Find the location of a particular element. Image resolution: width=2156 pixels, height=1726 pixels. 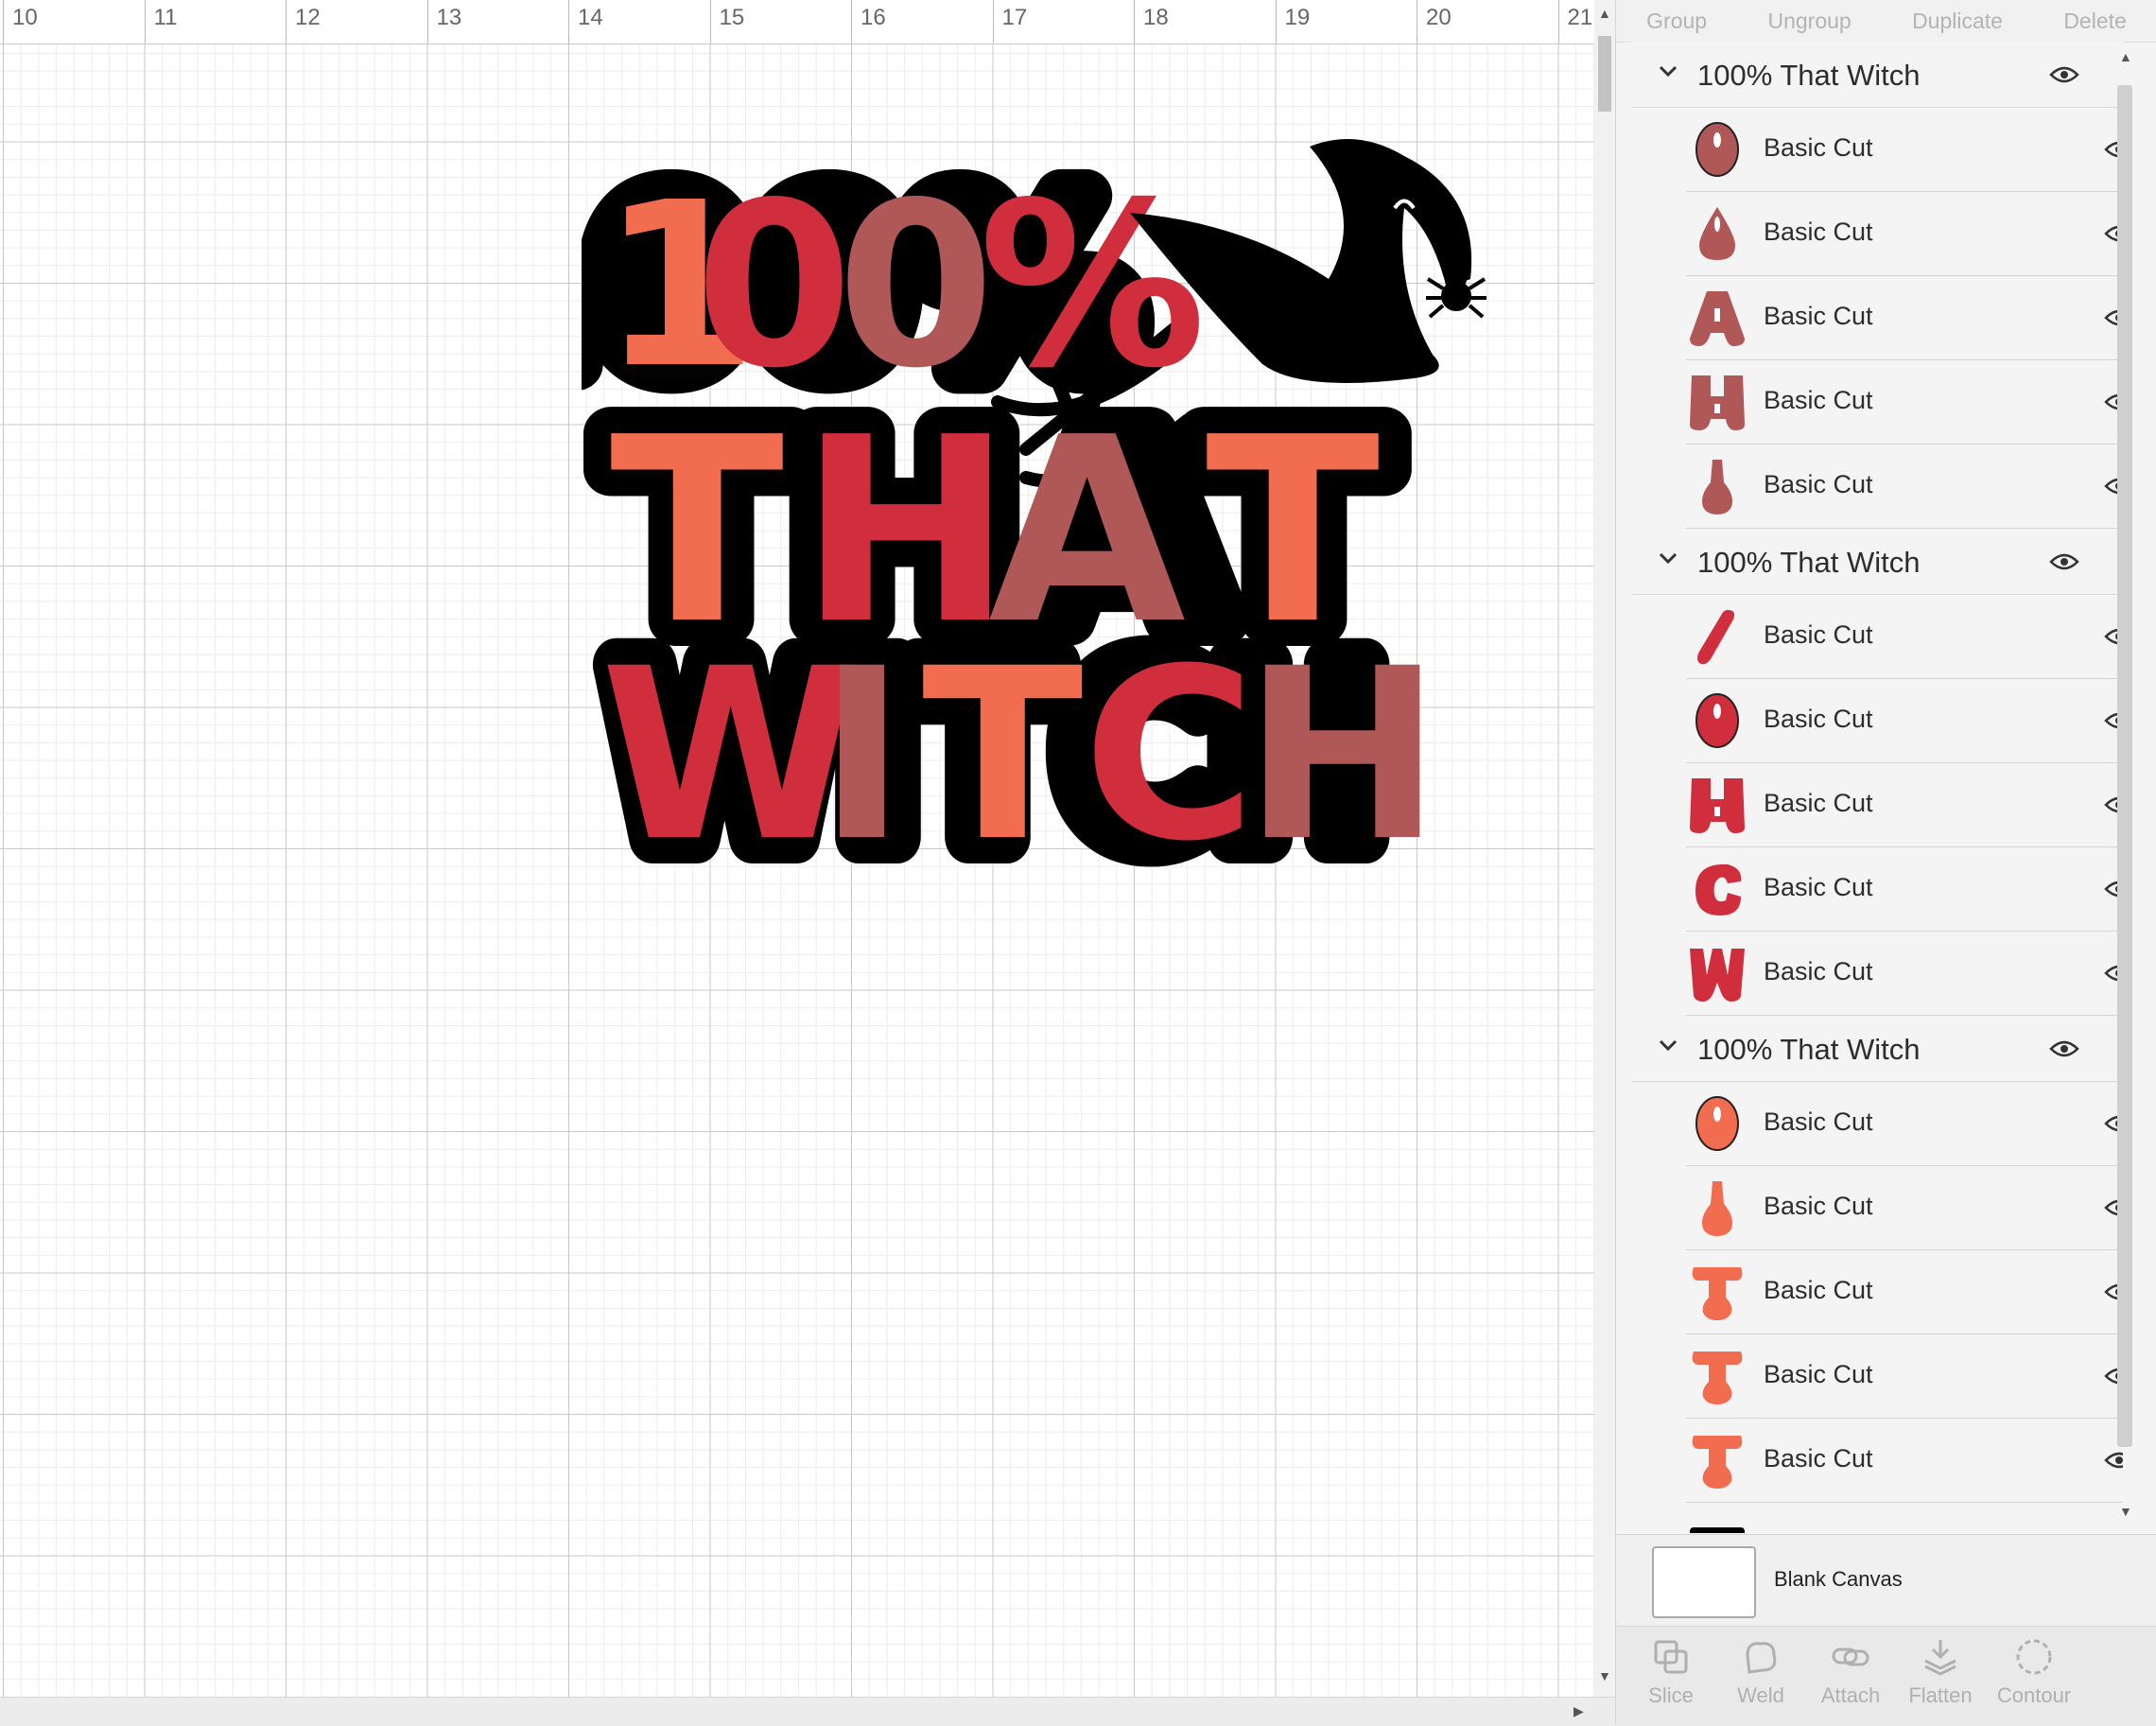

layers-toolbar: Group Ungroup Duplicate Delete is located at coordinates (1886, 21).